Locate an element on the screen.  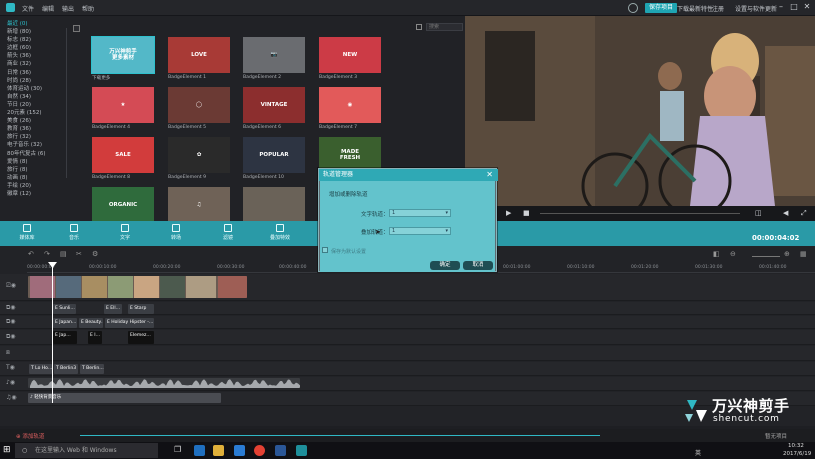
element-clip: E Starp is located at coordinates (141, 309).